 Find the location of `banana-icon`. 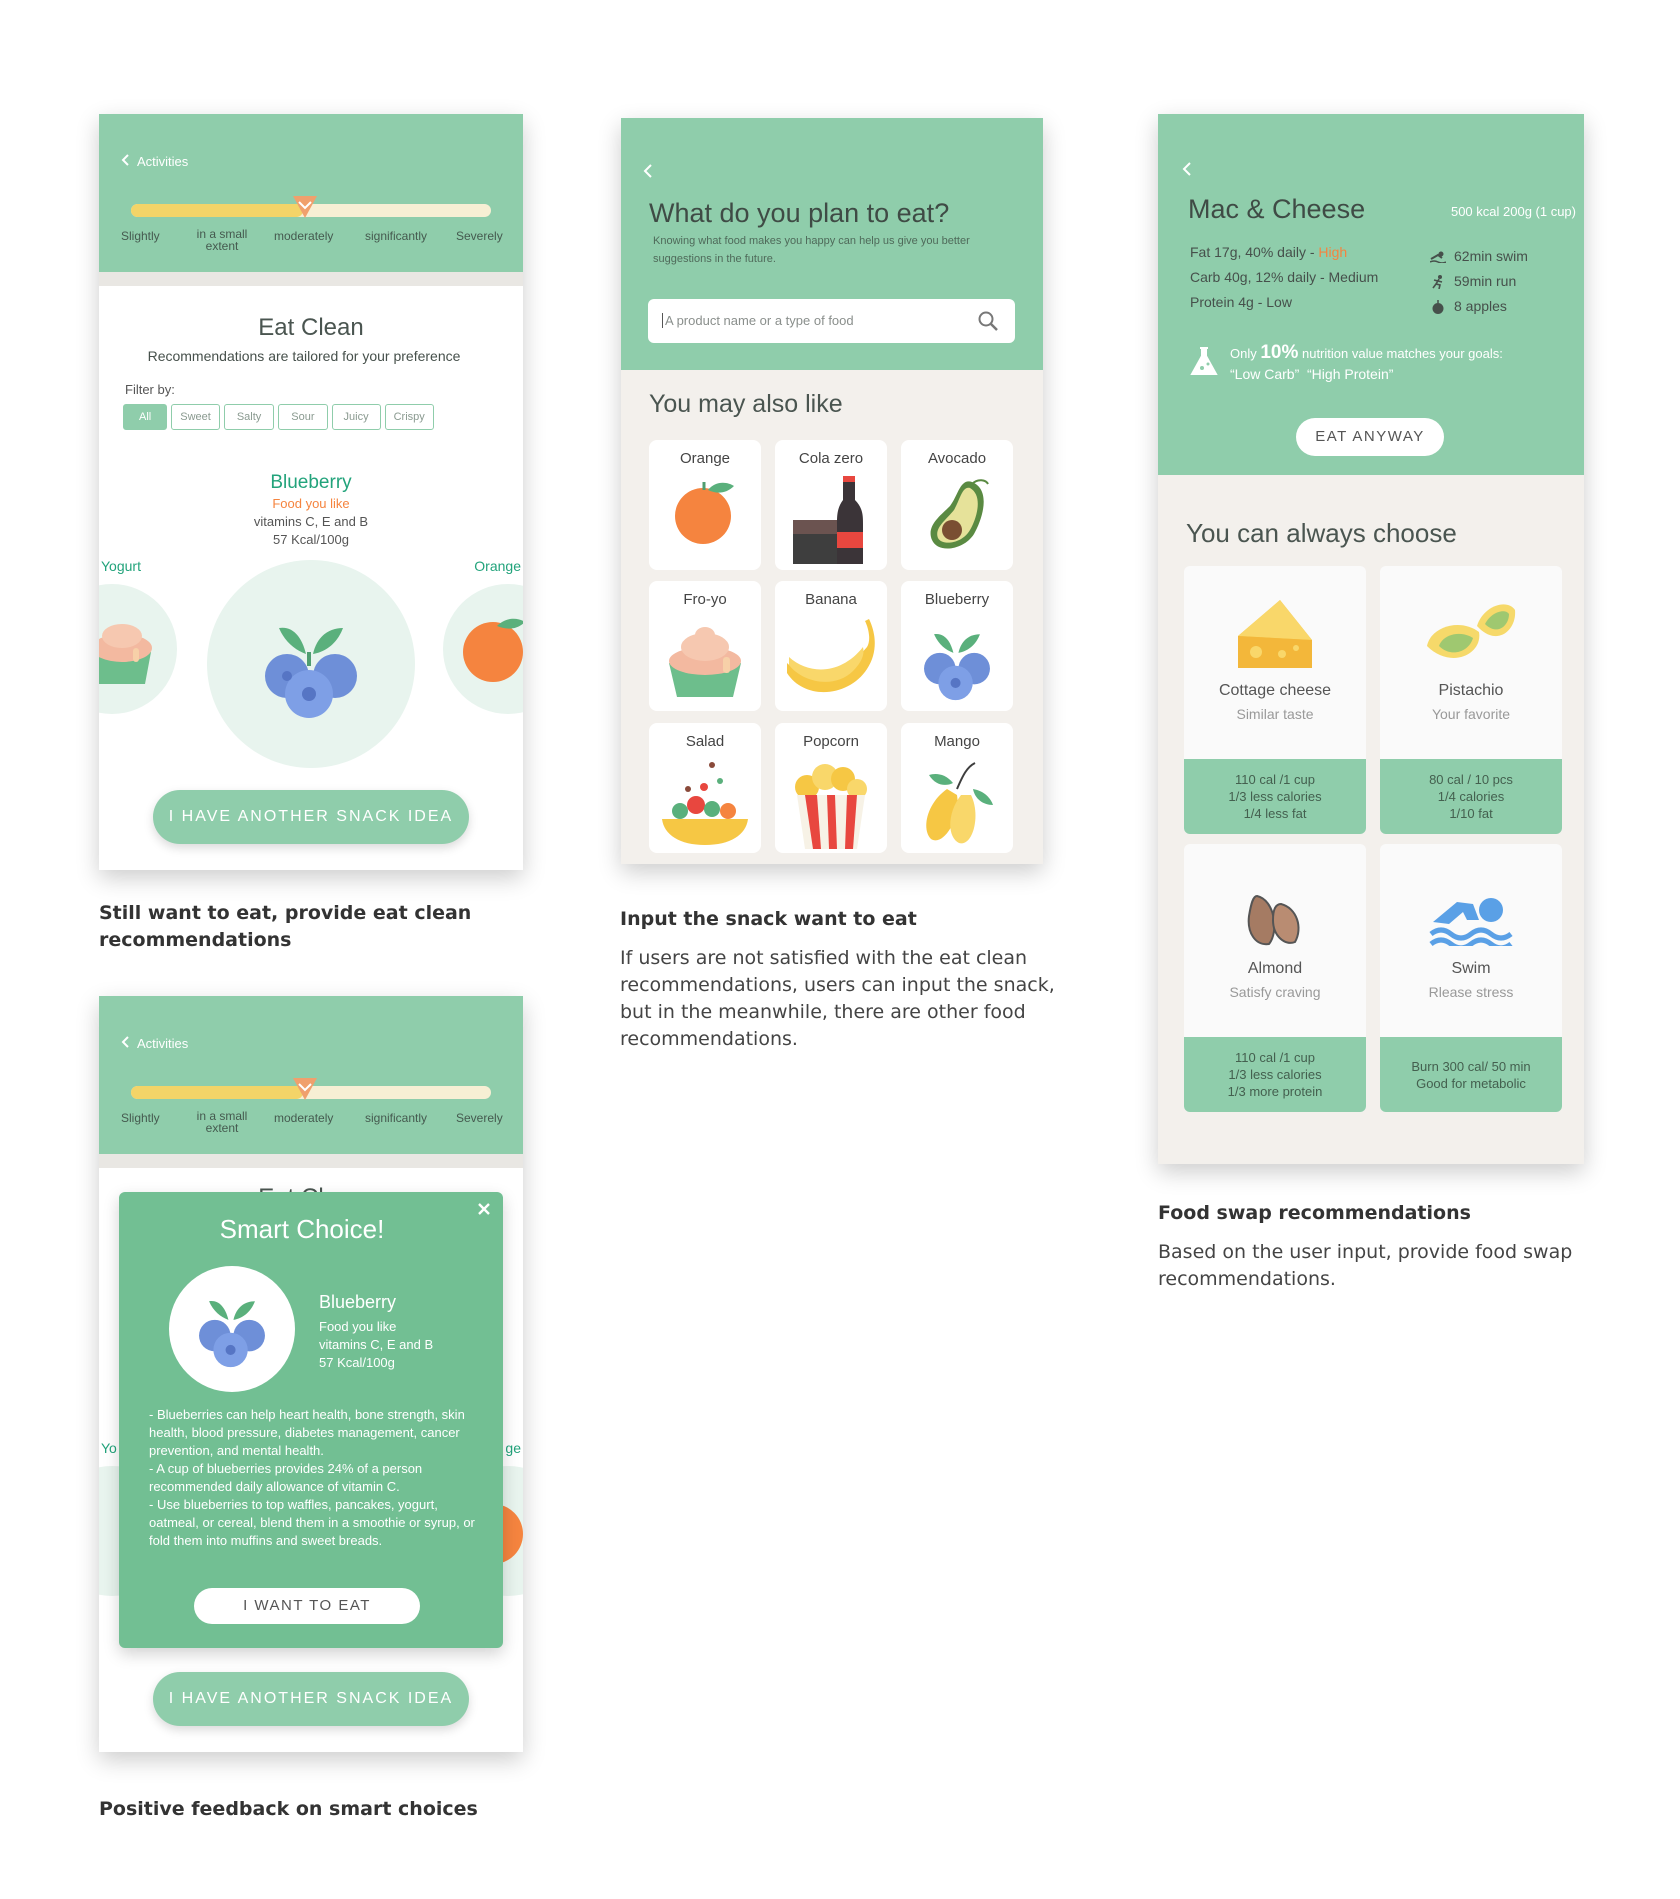

banana-icon is located at coordinates (831, 656).